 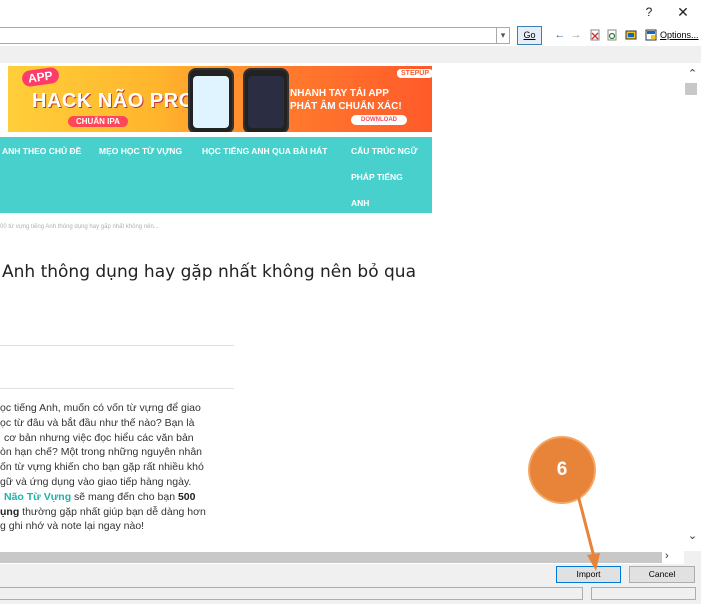 What do you see at coordinates (414, 73) in the screenshot?
I see `banner-brand: STEPUP` at bounding box center [414, 73].